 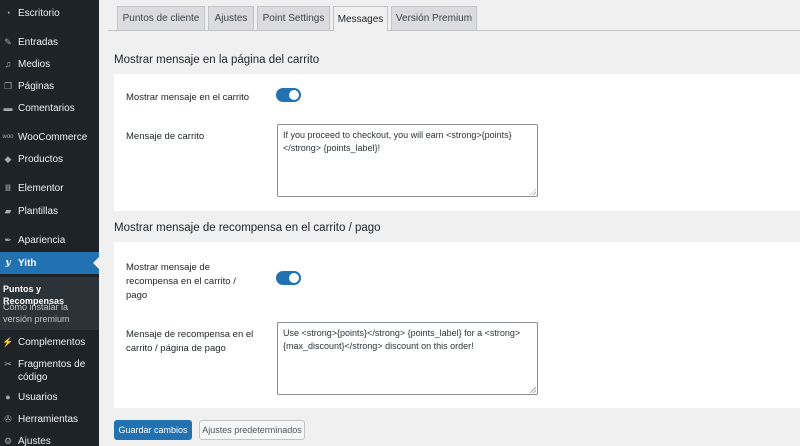 What do you see at coordinates (8, 419) in the screenshot?
I see `tools-icon: ✇` at bounding box center [8, 419].